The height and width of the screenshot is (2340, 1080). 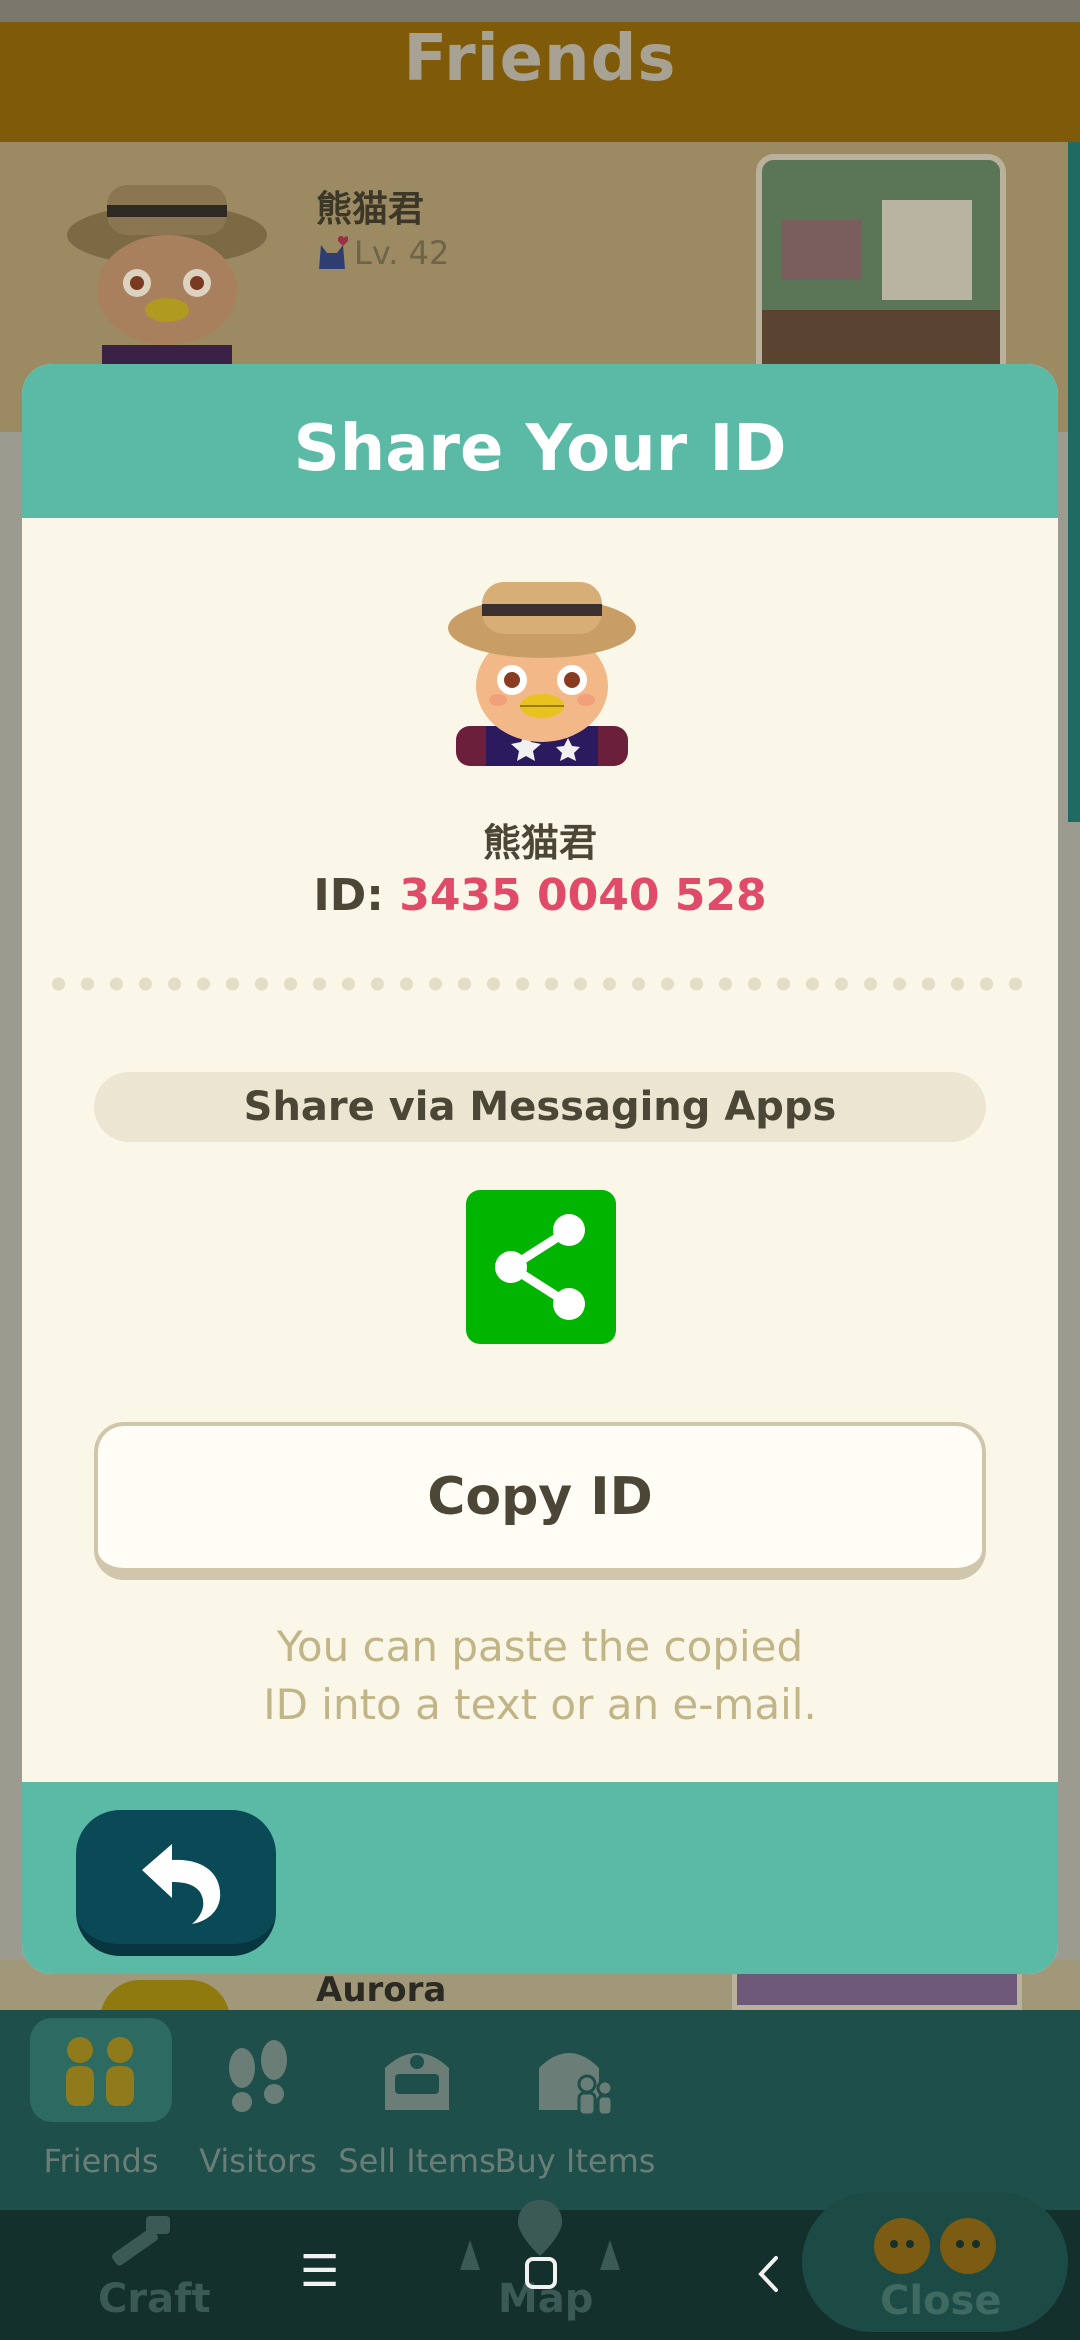 What do you see at coordinates (348, 895) in the screenshot?
I see `player-id-label: ID:` at bounding box center [348, 895].